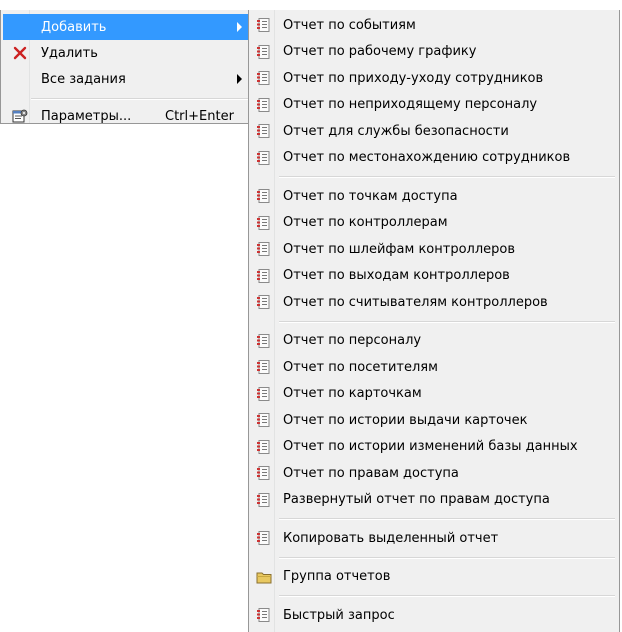 The width and height of the screenshot is (622, 632). Describe the element at coordinates (370, 196) in the screenshot. I see `submenu-item-label: Отчет по точкам доступа` at that location.